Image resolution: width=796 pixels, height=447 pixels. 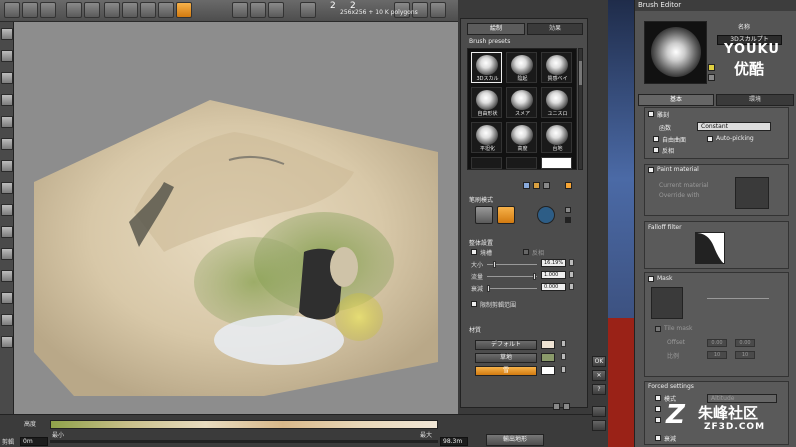 I want to click on preview-option-icon, so click(x=711, y=77).